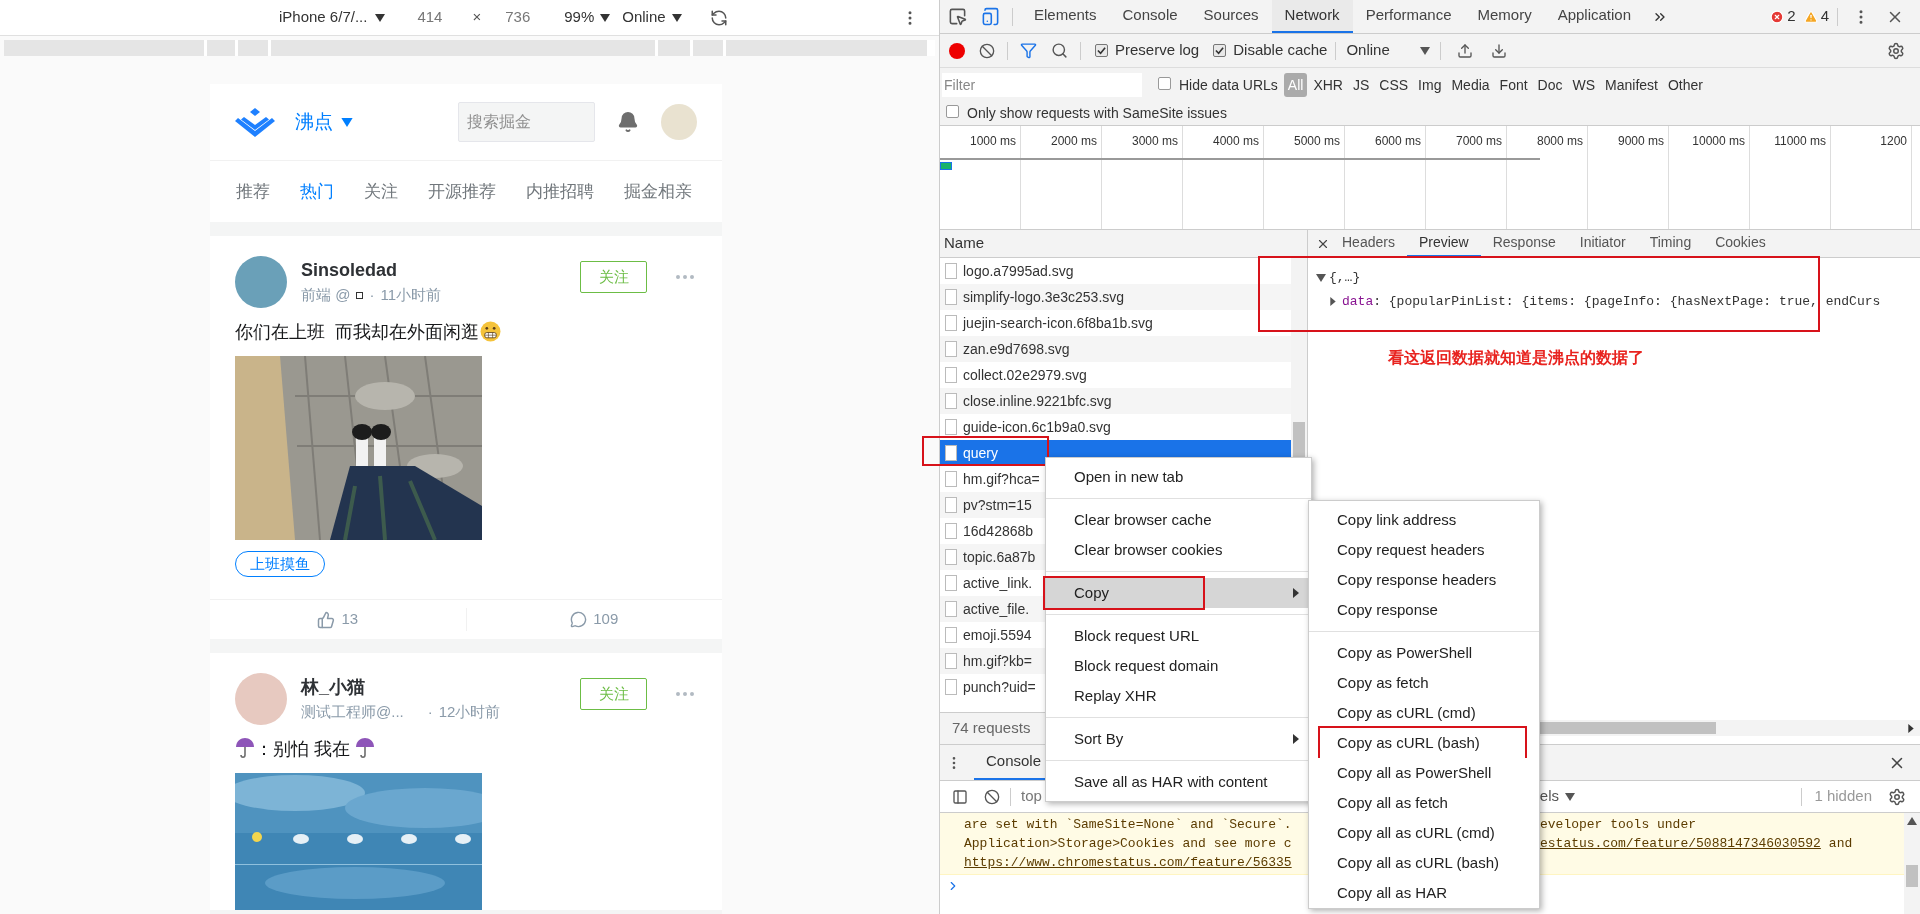  Describe the element at coordinates (957, 16) in the screenshot. I see `inspect-icon` at that location.